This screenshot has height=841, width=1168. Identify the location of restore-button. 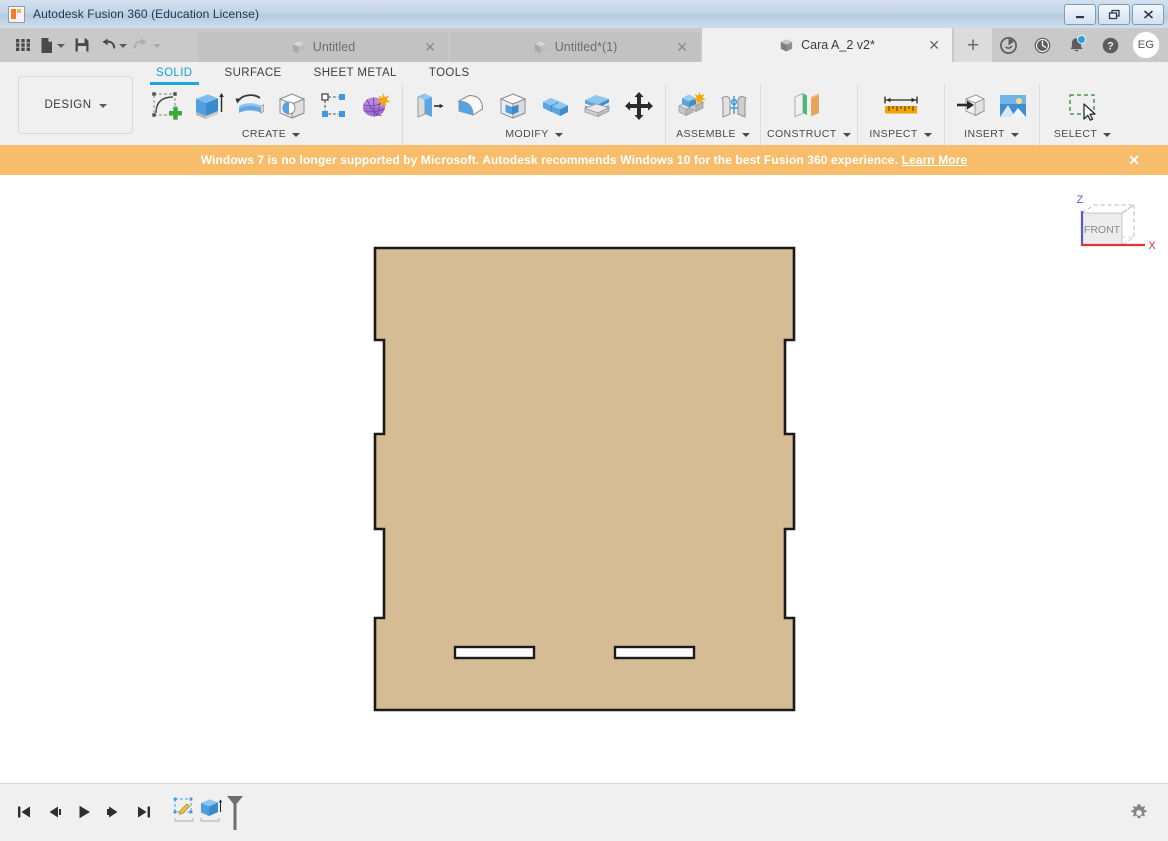
(1114, 14).